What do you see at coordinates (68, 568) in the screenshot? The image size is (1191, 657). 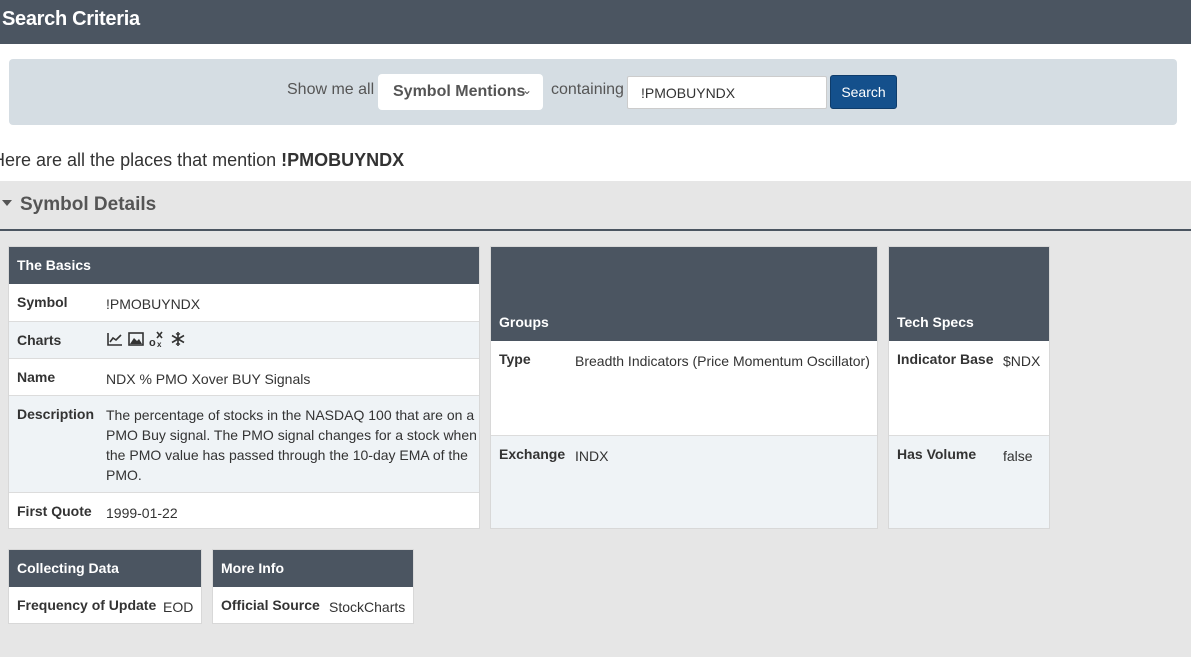 I see `collecting-title: Collecting Data` at bounding box center [68, 568].